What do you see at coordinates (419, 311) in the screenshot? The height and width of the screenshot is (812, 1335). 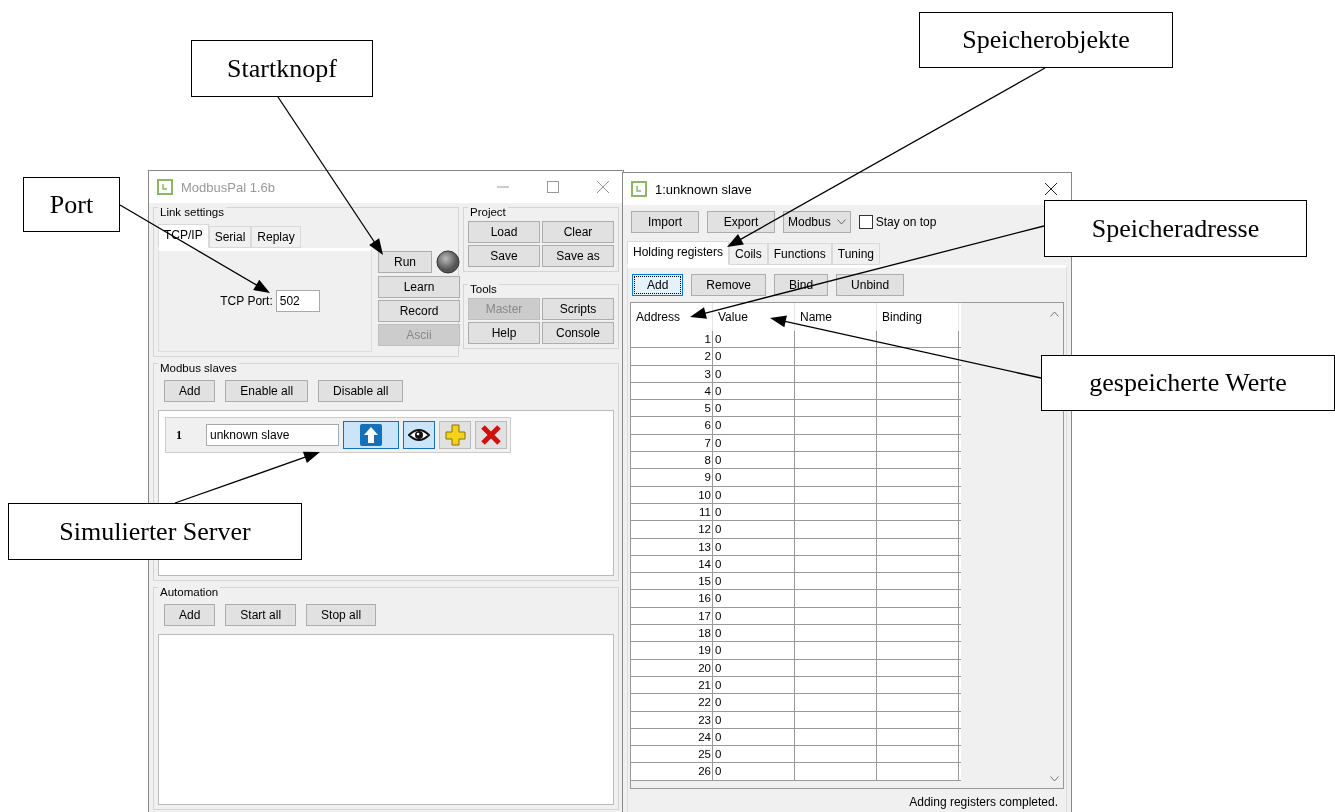 I see `run-button: Record` at bounding box center [419, 311].